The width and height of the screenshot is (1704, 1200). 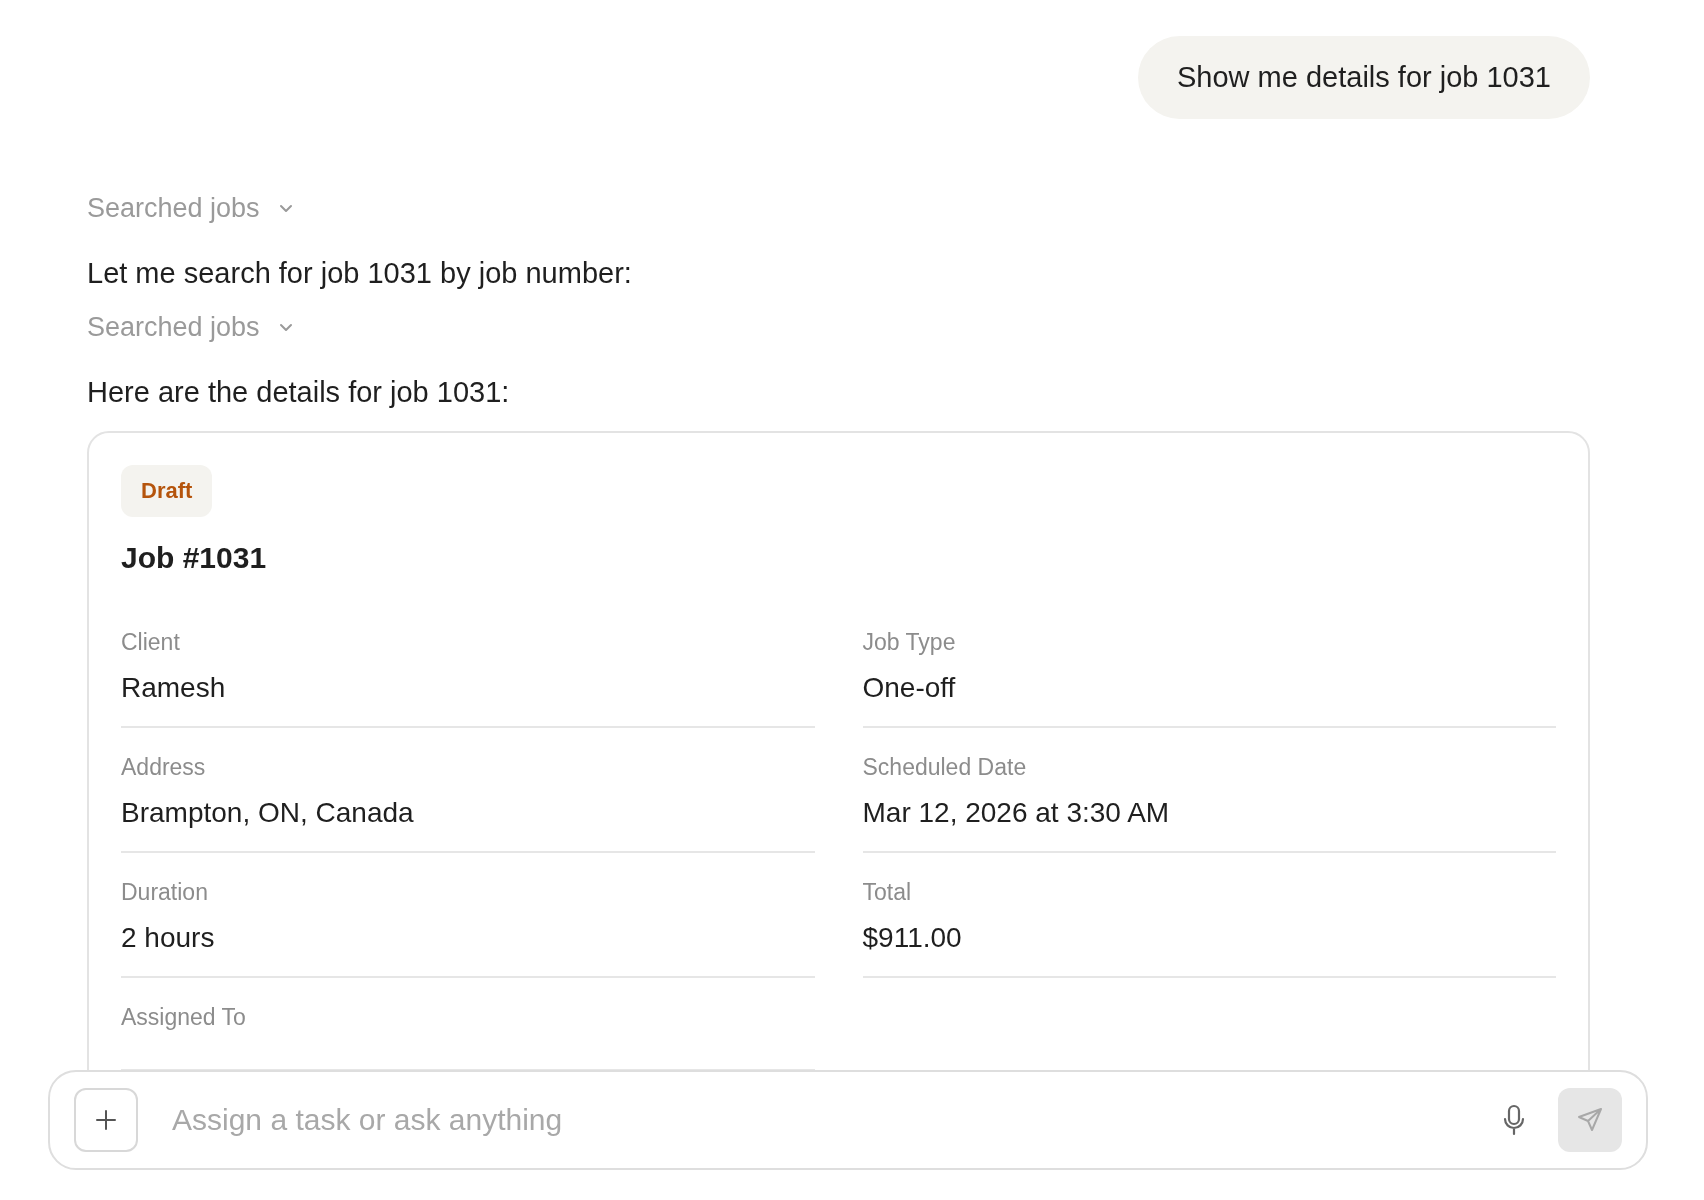 I want to click on user-message: Show me details for job 1031, so click(x=1364, y=77).